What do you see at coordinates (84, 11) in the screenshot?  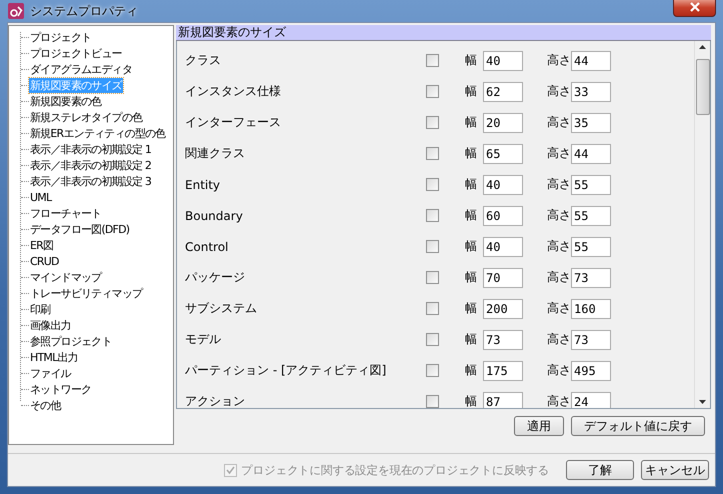 I see `window-title: システムプロパティ` at bounding box center [84, 11].